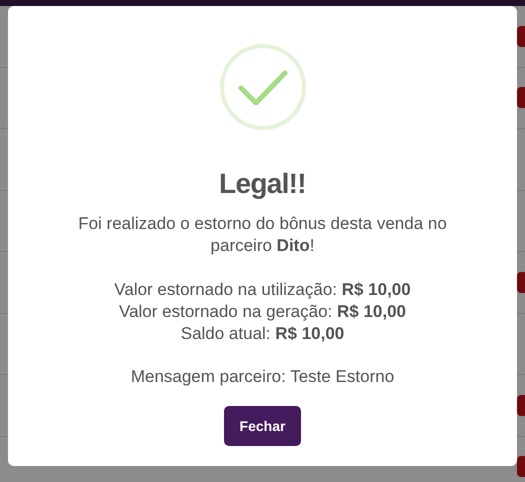  Describe the element at coordinates (262, 184) in the screenshot. I see `dialog-title: Legal!!` at that location.